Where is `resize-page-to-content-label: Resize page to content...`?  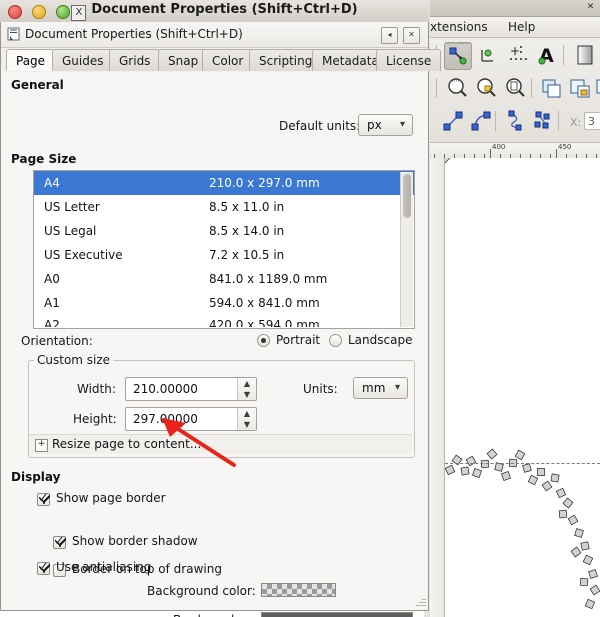
resize-page-to-content-label: Resize page to content... is located at coordinates (127, 444).